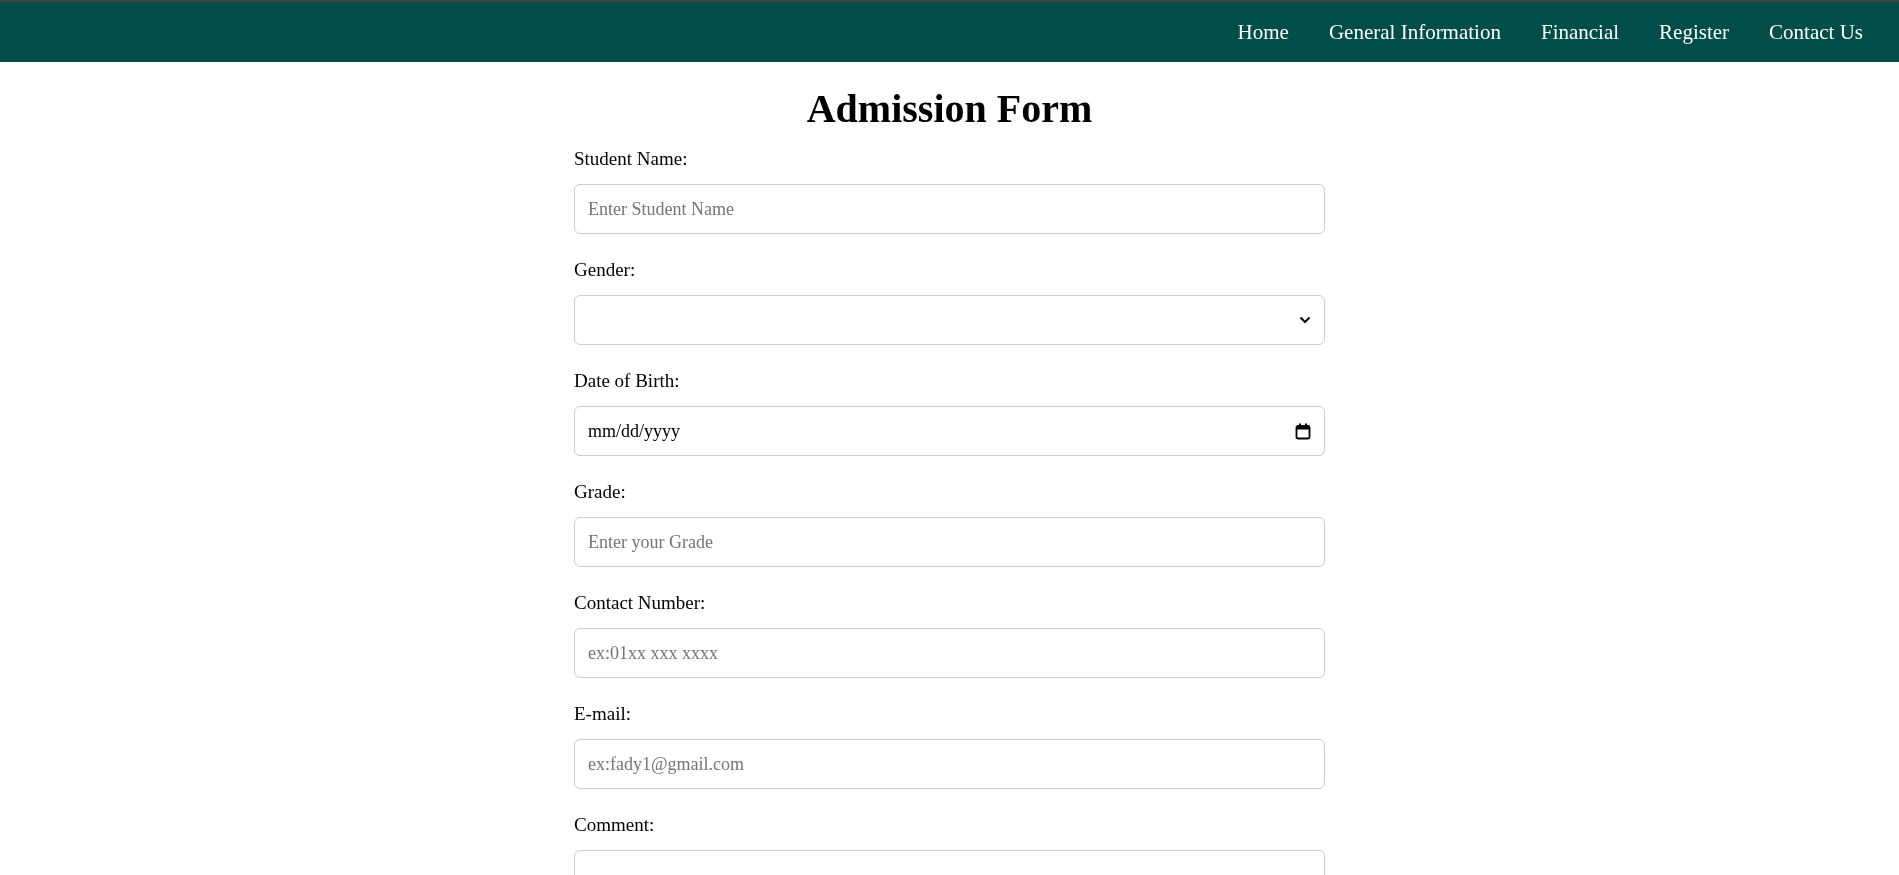 The height and width of the screenshot is (875, 1899). Describe the element at coordinates (1414, 32) in the screenshot. I see `nav-link: General Information` at that location.